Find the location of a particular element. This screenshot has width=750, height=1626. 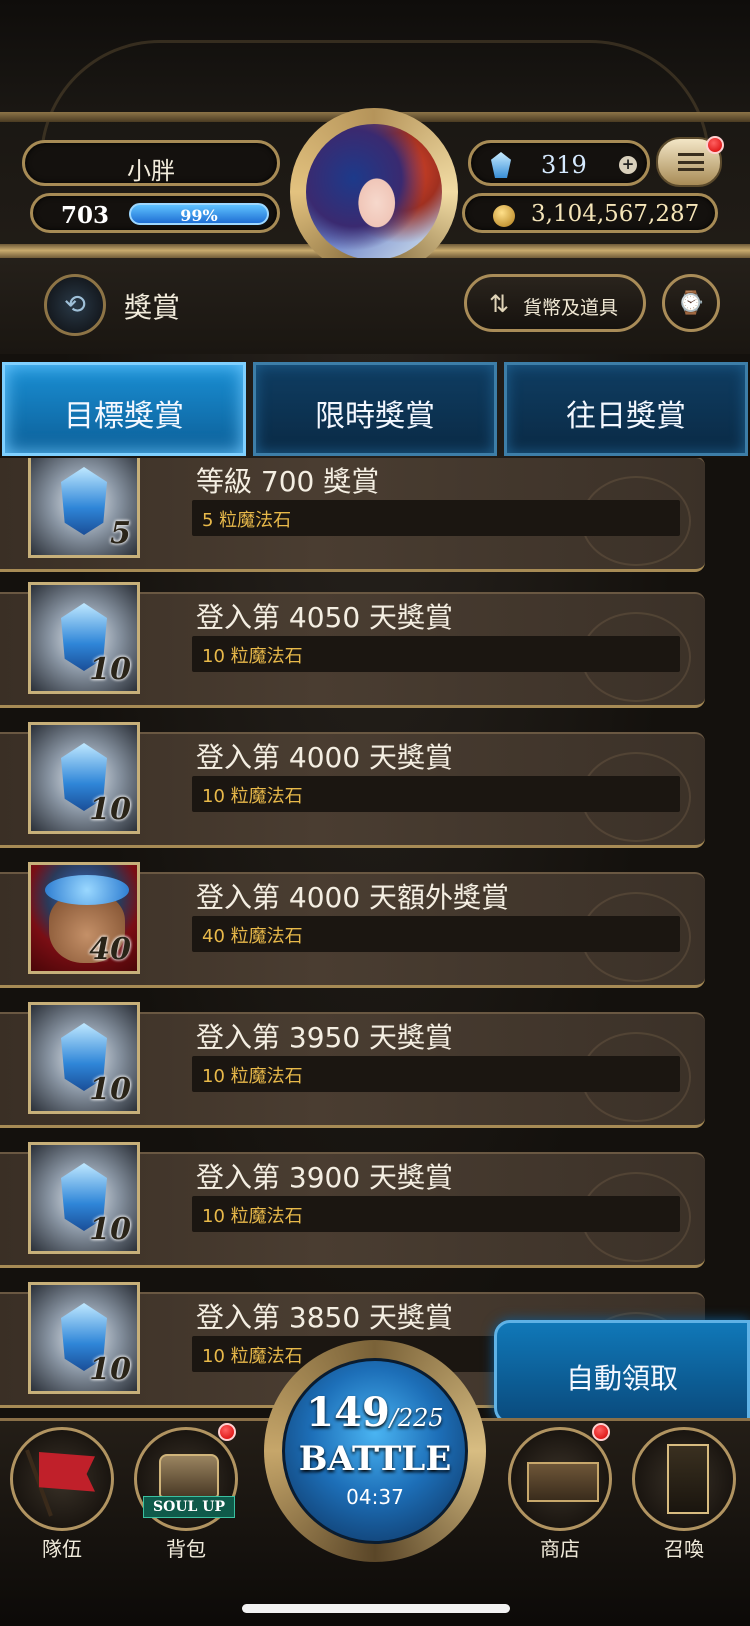

nav-shop-button is located at coordinates (560, 1479).